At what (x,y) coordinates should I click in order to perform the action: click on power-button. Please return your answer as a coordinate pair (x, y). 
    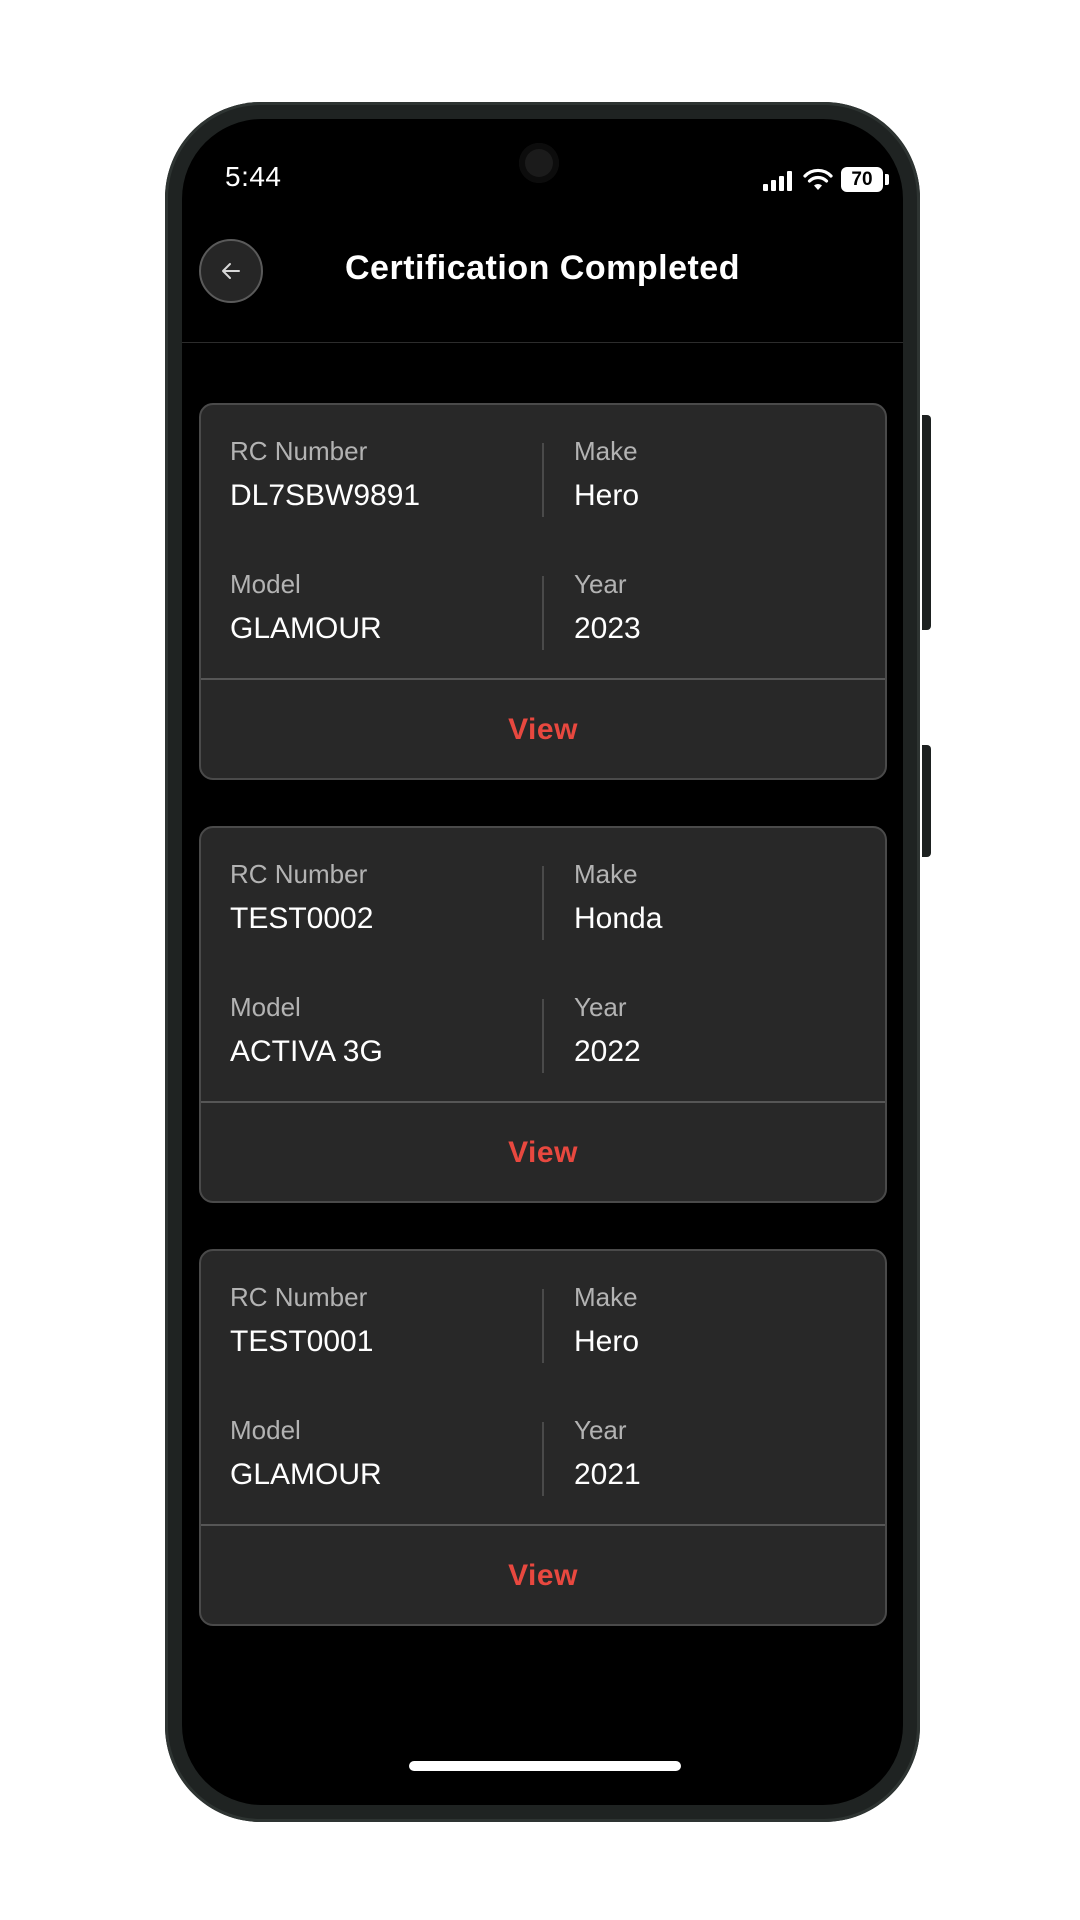
    Looking at the image, I should click on (926, 522).